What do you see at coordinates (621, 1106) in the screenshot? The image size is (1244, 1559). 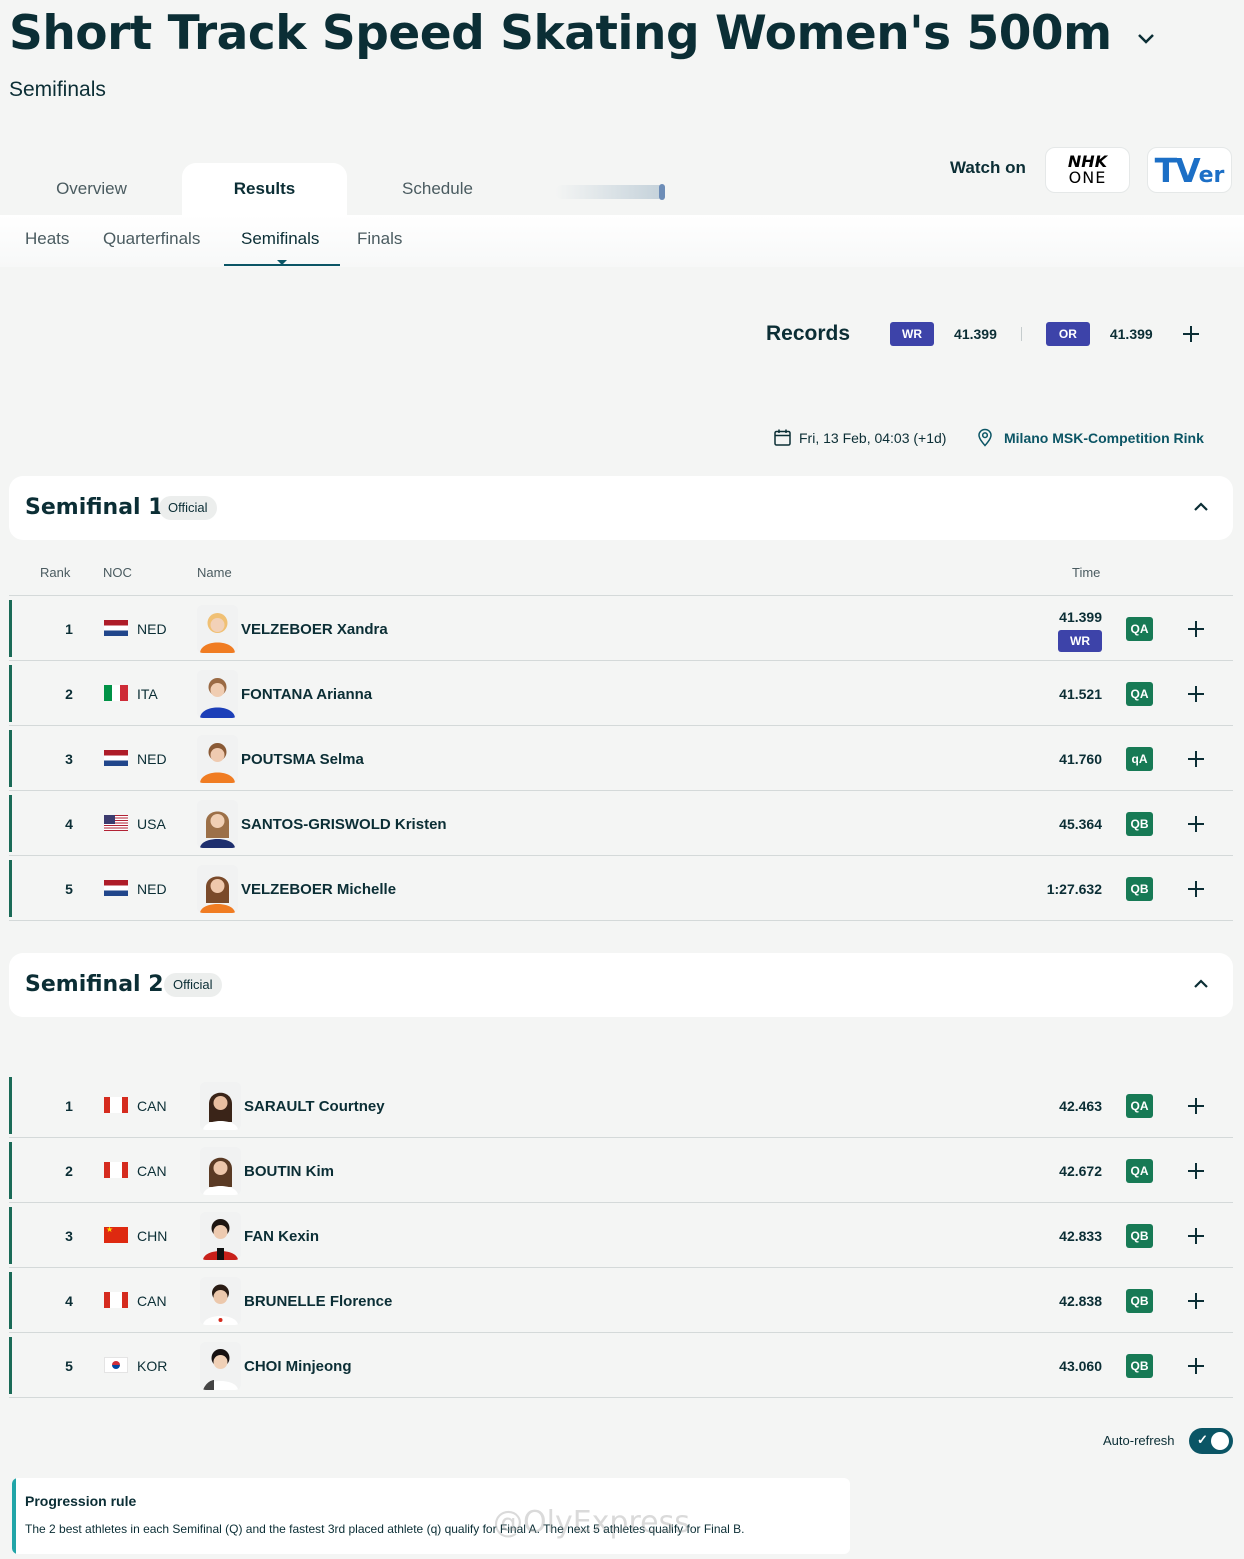 I see `table-row: 1 CAN SARAULT Courtney 42.463 QA` at bounding box center [621, 1106].